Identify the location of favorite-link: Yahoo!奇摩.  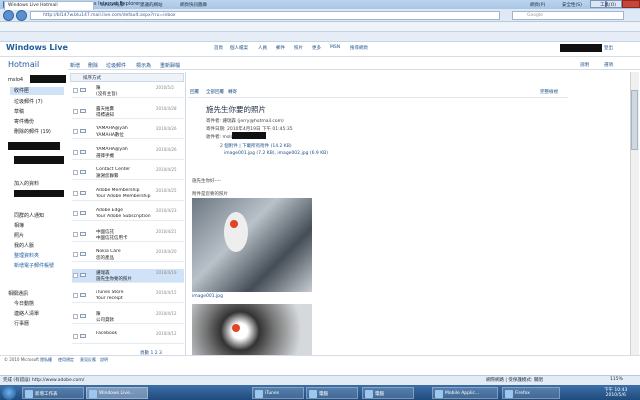
(112, 5).